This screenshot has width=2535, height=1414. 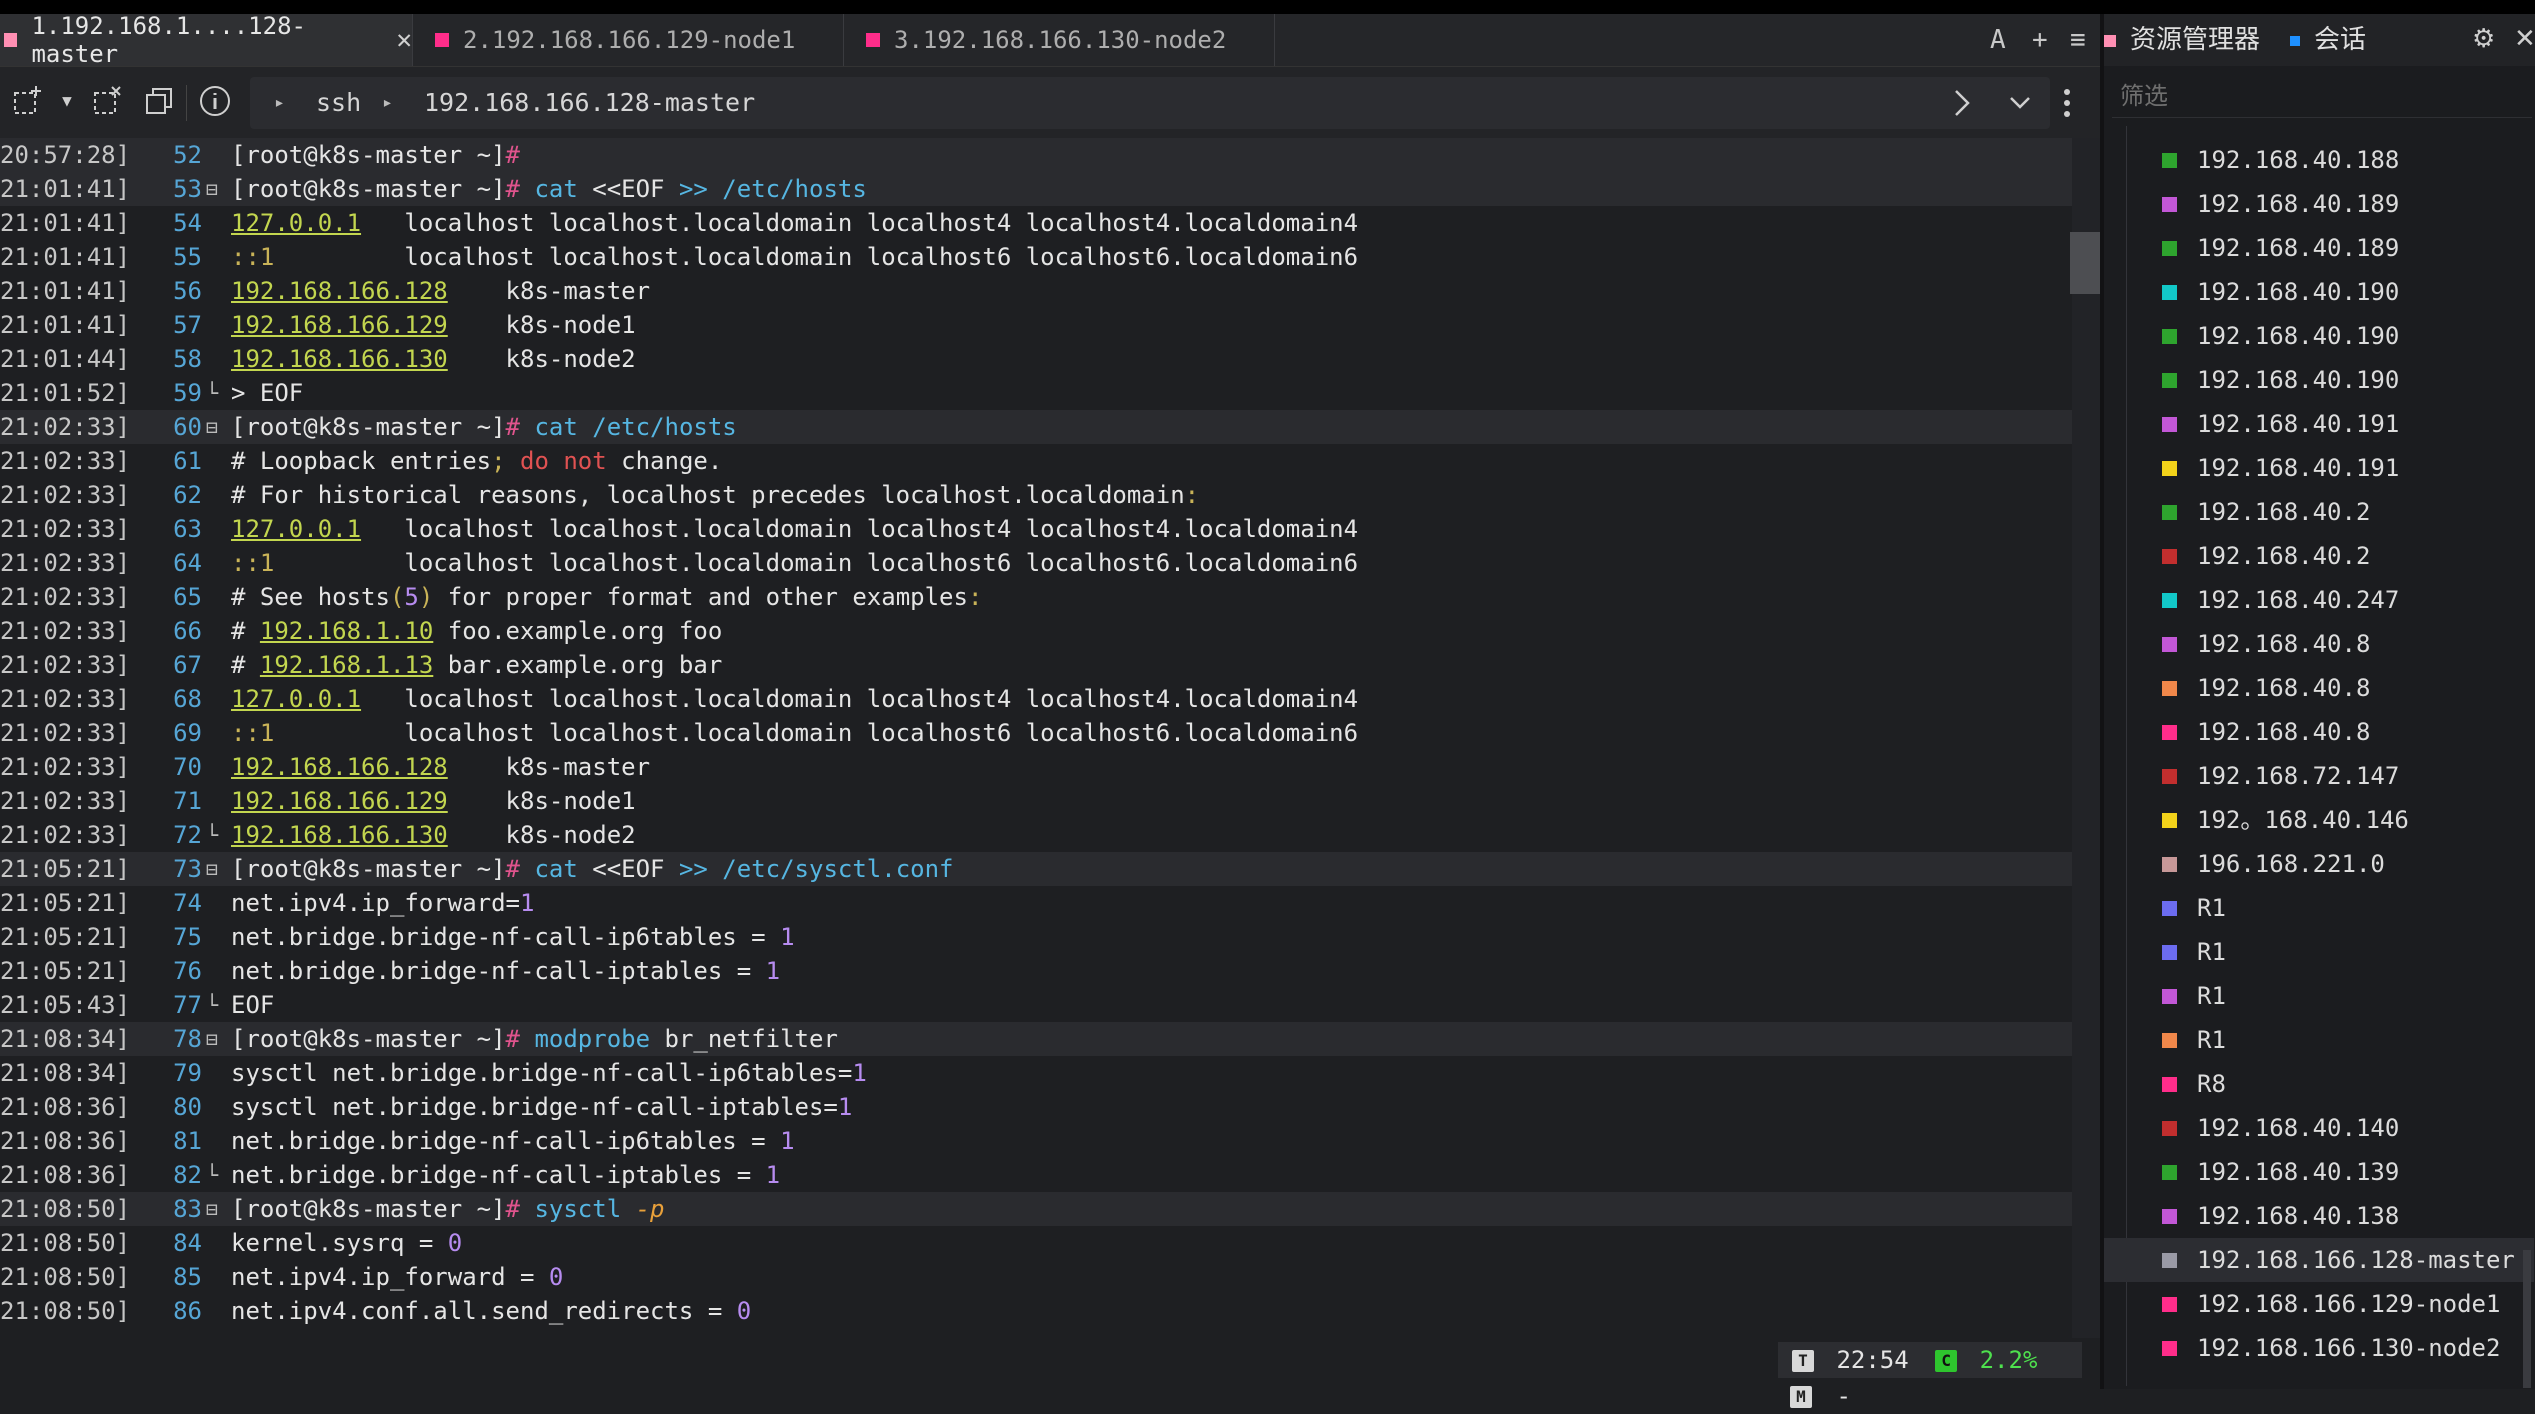 I want to click on chevron-down-icon, so click(x=2020, y=103).